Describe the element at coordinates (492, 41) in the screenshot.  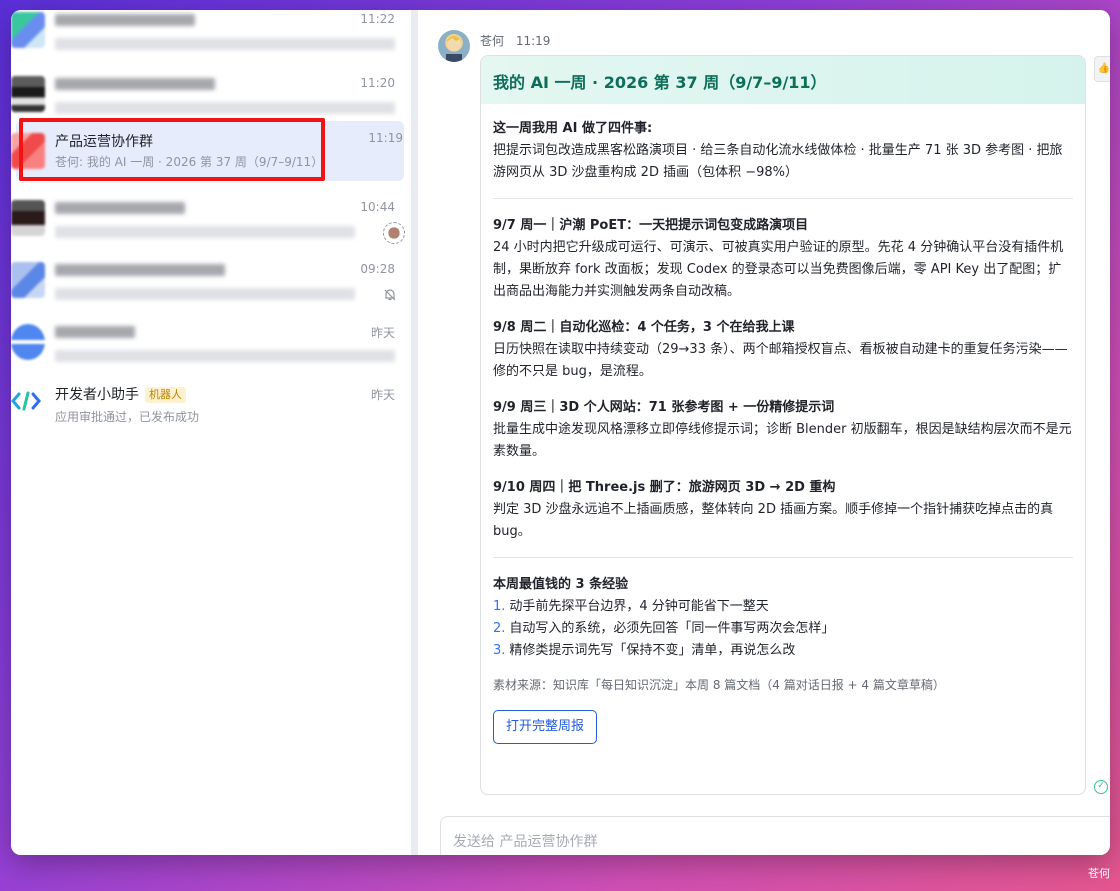
I see `sender-name: 苍何` at that location.